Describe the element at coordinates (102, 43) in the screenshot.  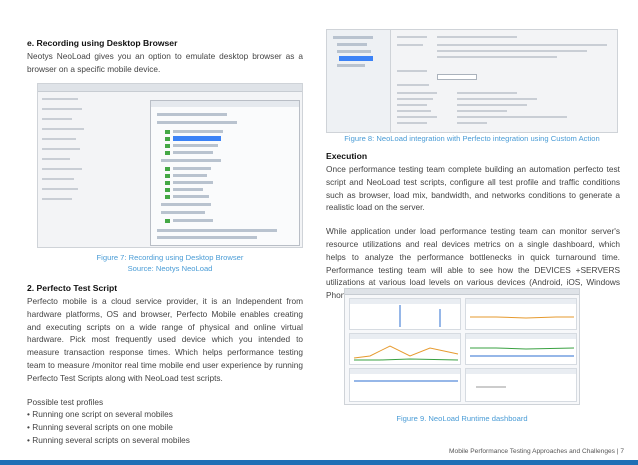
I see `section-e-title: e. Recording using Desktop Browser` at that location.